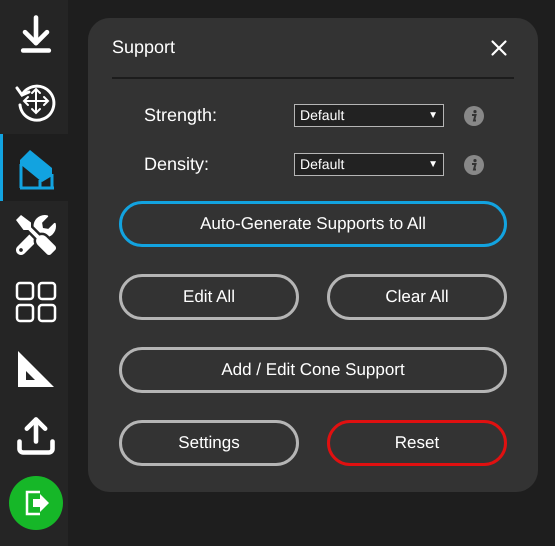 The height and width of the screenshot is (546, 555). What do you see at coordinates (313, 224) in the screenshot?
I see `action-button: Auto-Generate Supports to All` at bounding box center [313, 224].